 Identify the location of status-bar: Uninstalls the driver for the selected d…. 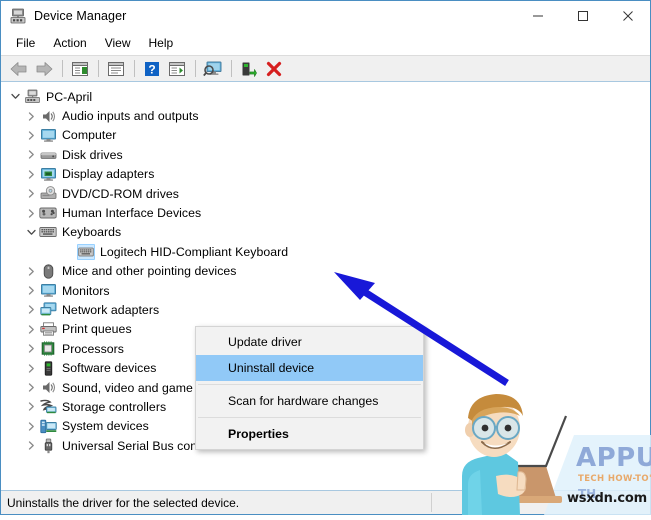
(325, 502).